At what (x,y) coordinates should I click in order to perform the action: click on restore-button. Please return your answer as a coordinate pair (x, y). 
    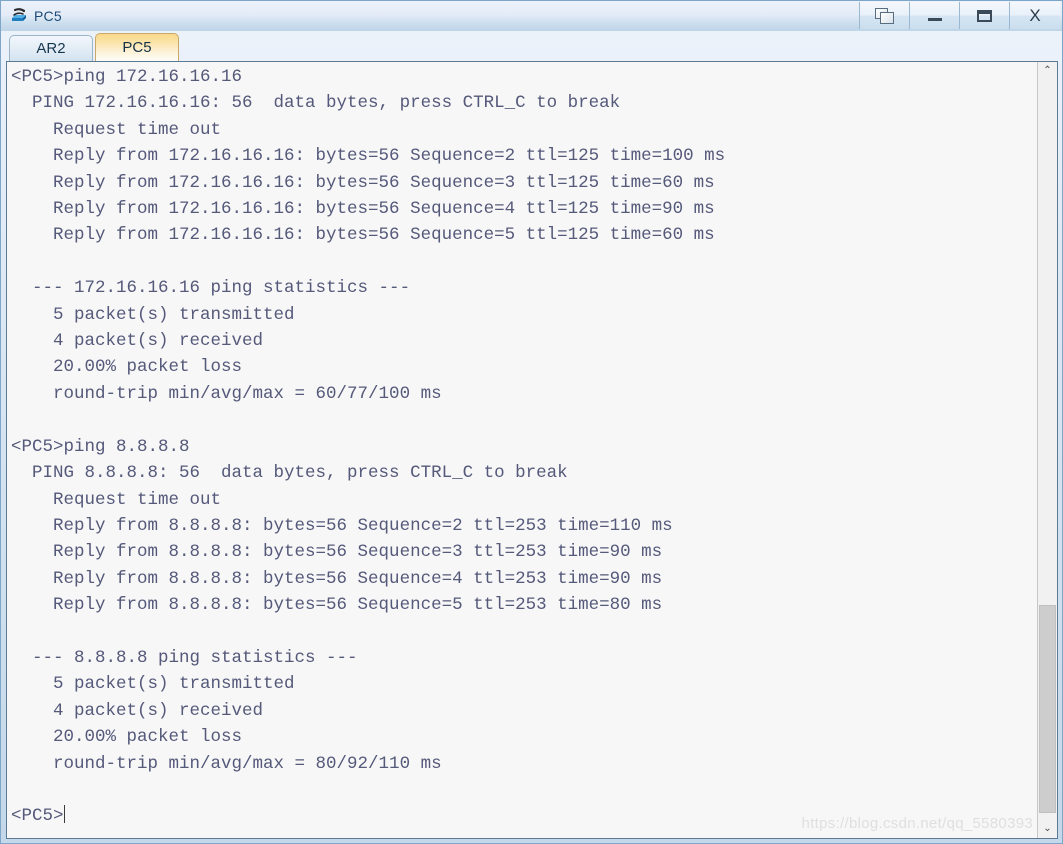
    Looking at the image, I should click on (885, 15).